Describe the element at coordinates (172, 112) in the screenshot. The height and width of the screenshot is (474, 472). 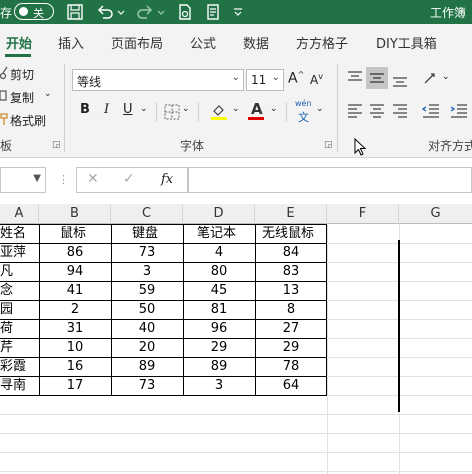
I see `border-icon` at that location.